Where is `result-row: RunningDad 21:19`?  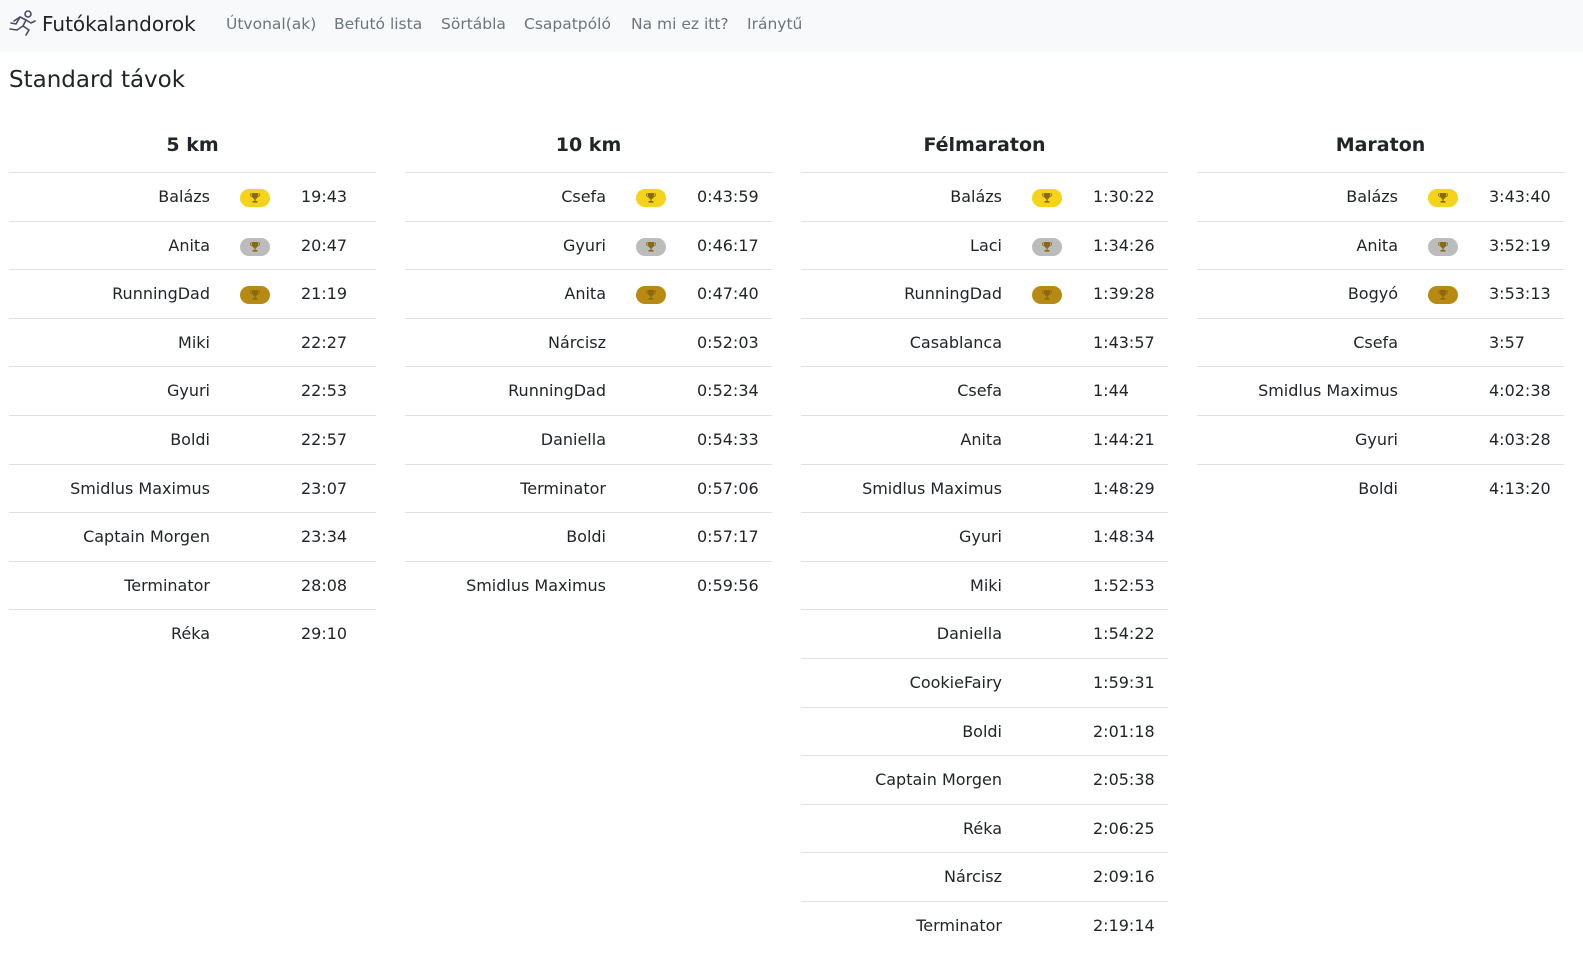
result-row: RunningDad 21:19 is located at coordinates (192, 294).